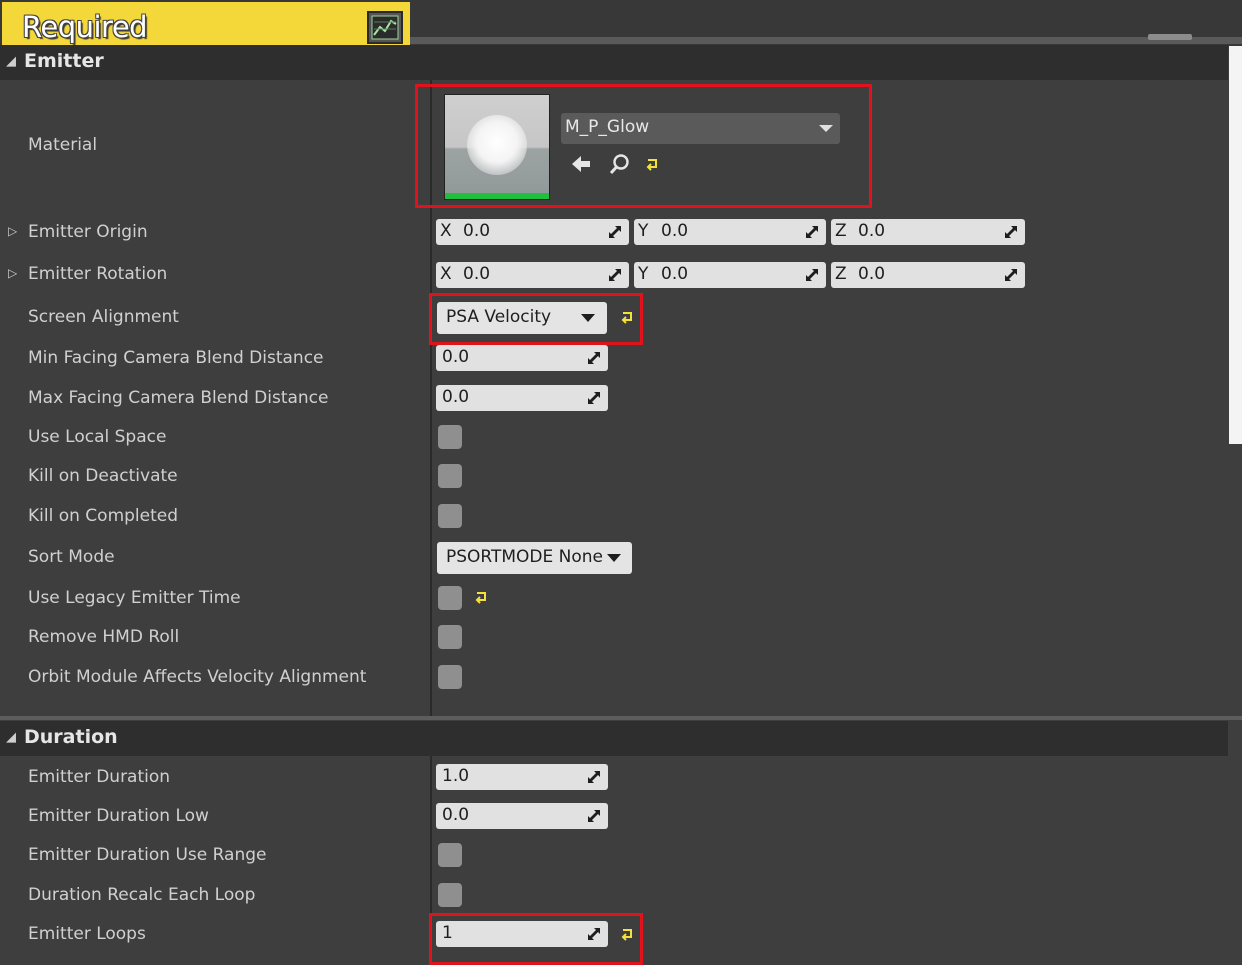 The width and height of the screenshot is (1242, 965). I want to click on rotation-y-value: 0.0, so click(675, 274).